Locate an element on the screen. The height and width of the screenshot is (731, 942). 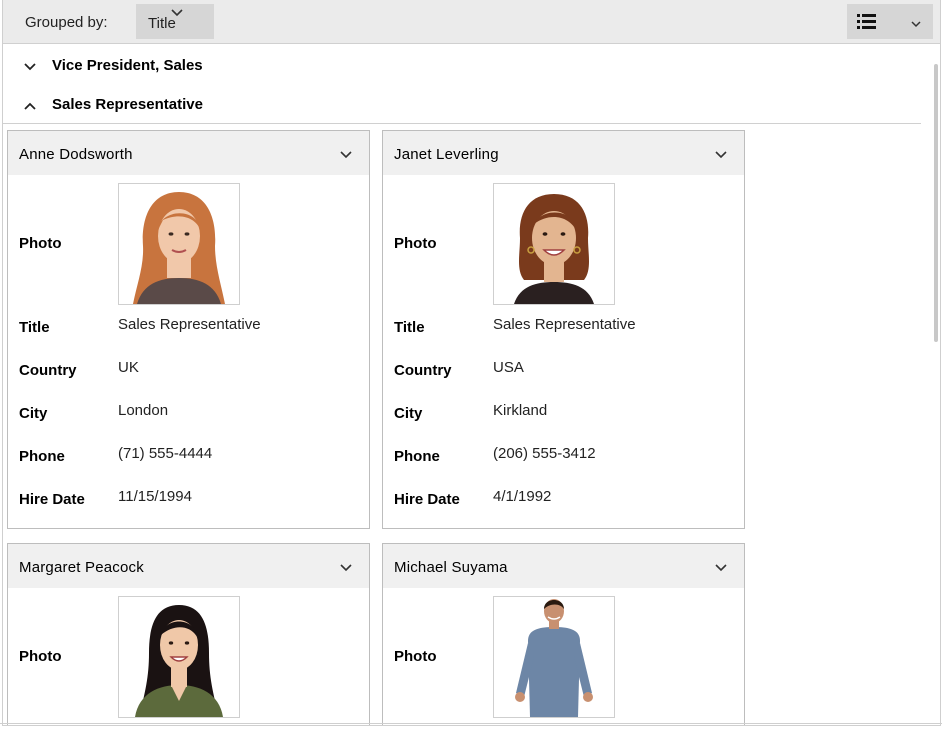
employee-name: Anne Dodsworth is located at coordinates (76, 154).